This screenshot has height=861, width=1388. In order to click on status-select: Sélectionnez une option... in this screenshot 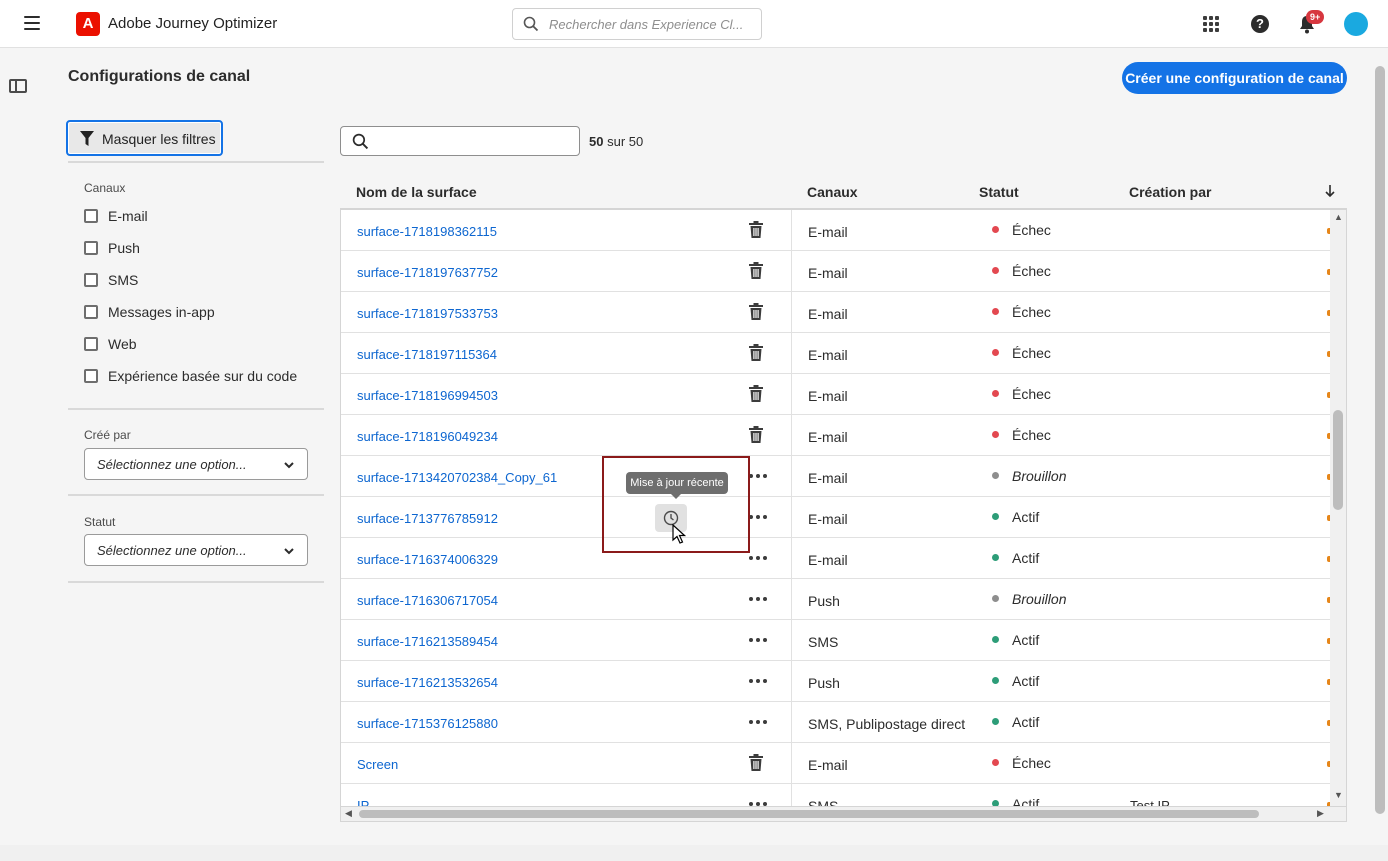, I will do `click(196, 550)`.